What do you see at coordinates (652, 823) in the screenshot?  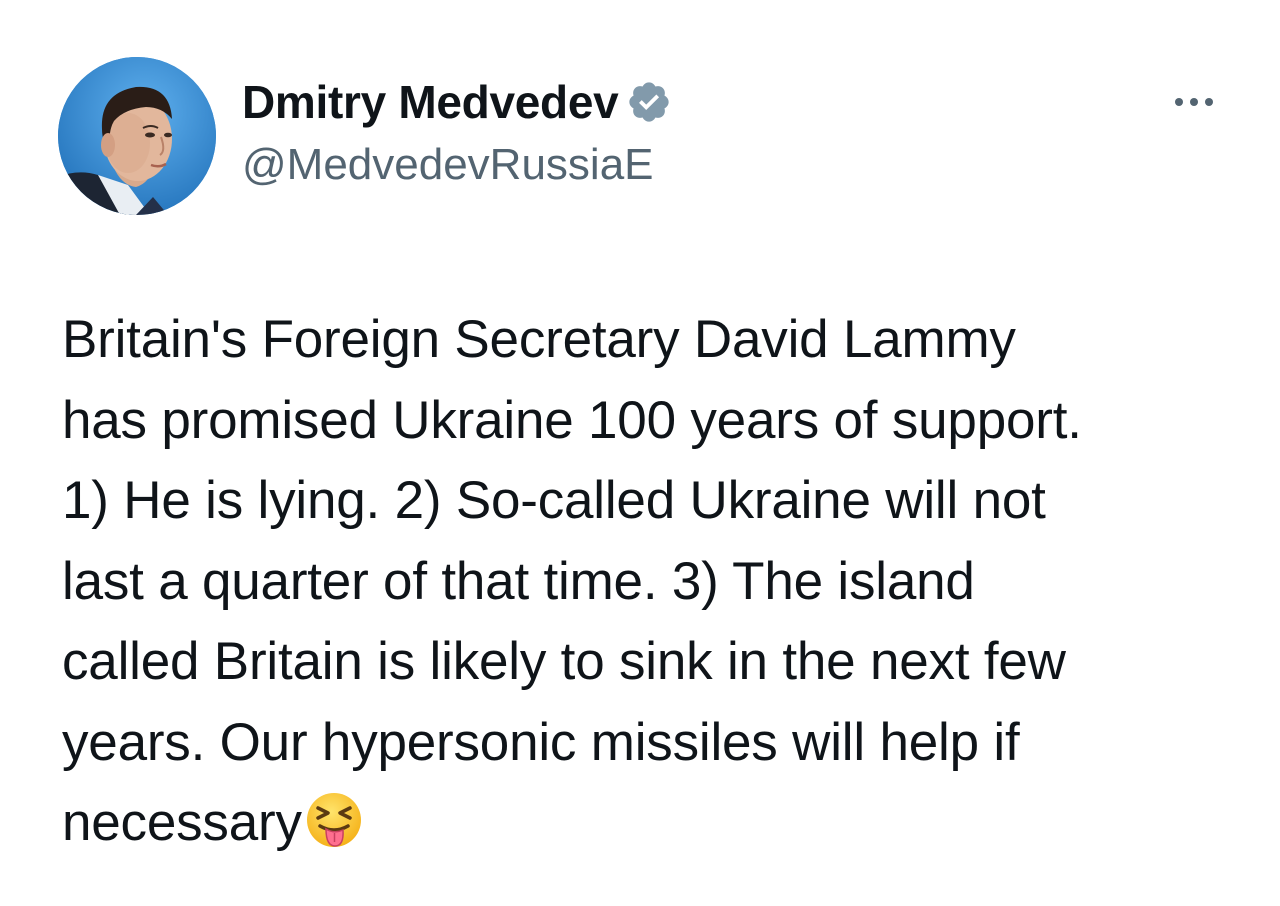 I see `tweet-text-line-last: necessary` at bounding box center [652, 823].